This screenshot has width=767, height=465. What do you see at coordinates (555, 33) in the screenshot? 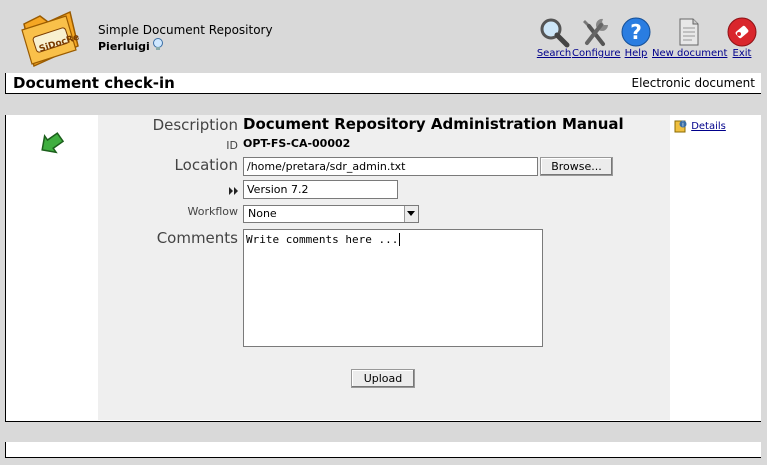
I see `search-icon` at bounding box center [555, 33].